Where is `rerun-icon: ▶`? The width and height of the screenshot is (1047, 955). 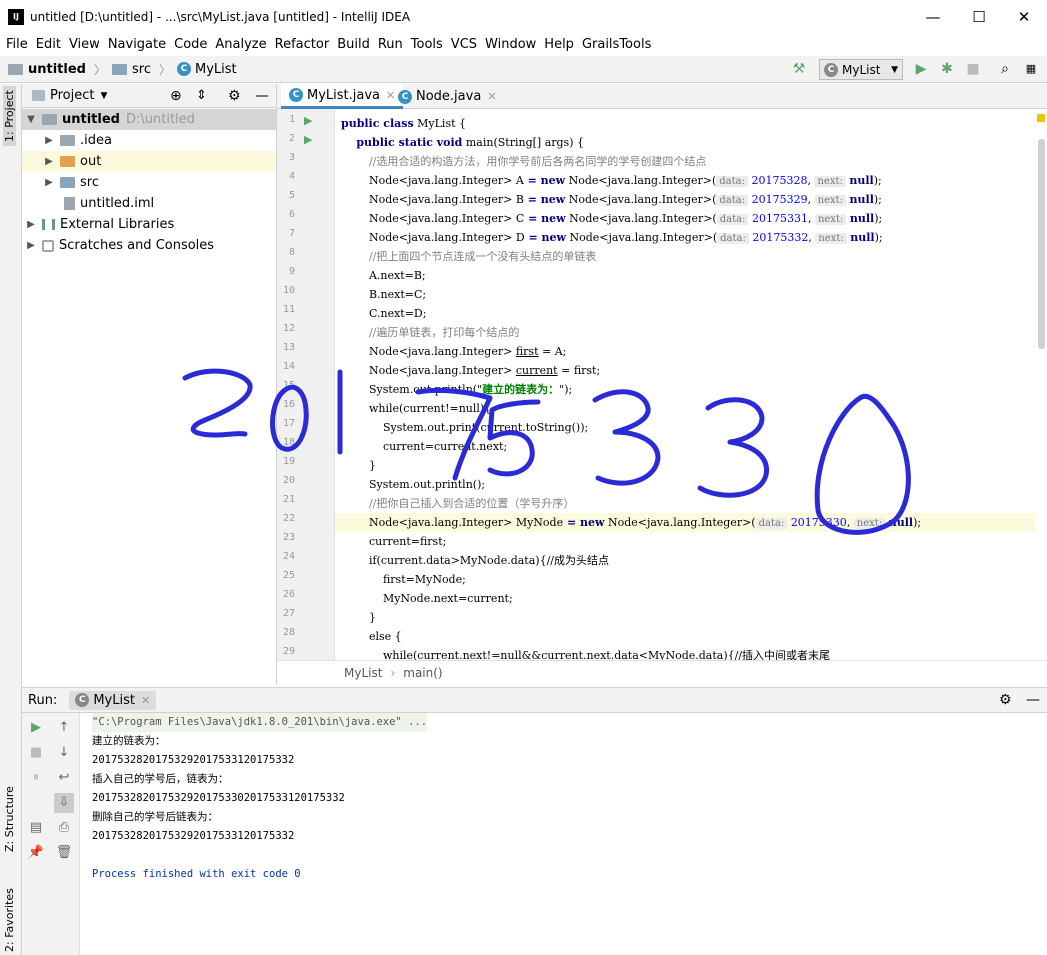
rerun-icon: ▶ is located at coordinates (36, 728).